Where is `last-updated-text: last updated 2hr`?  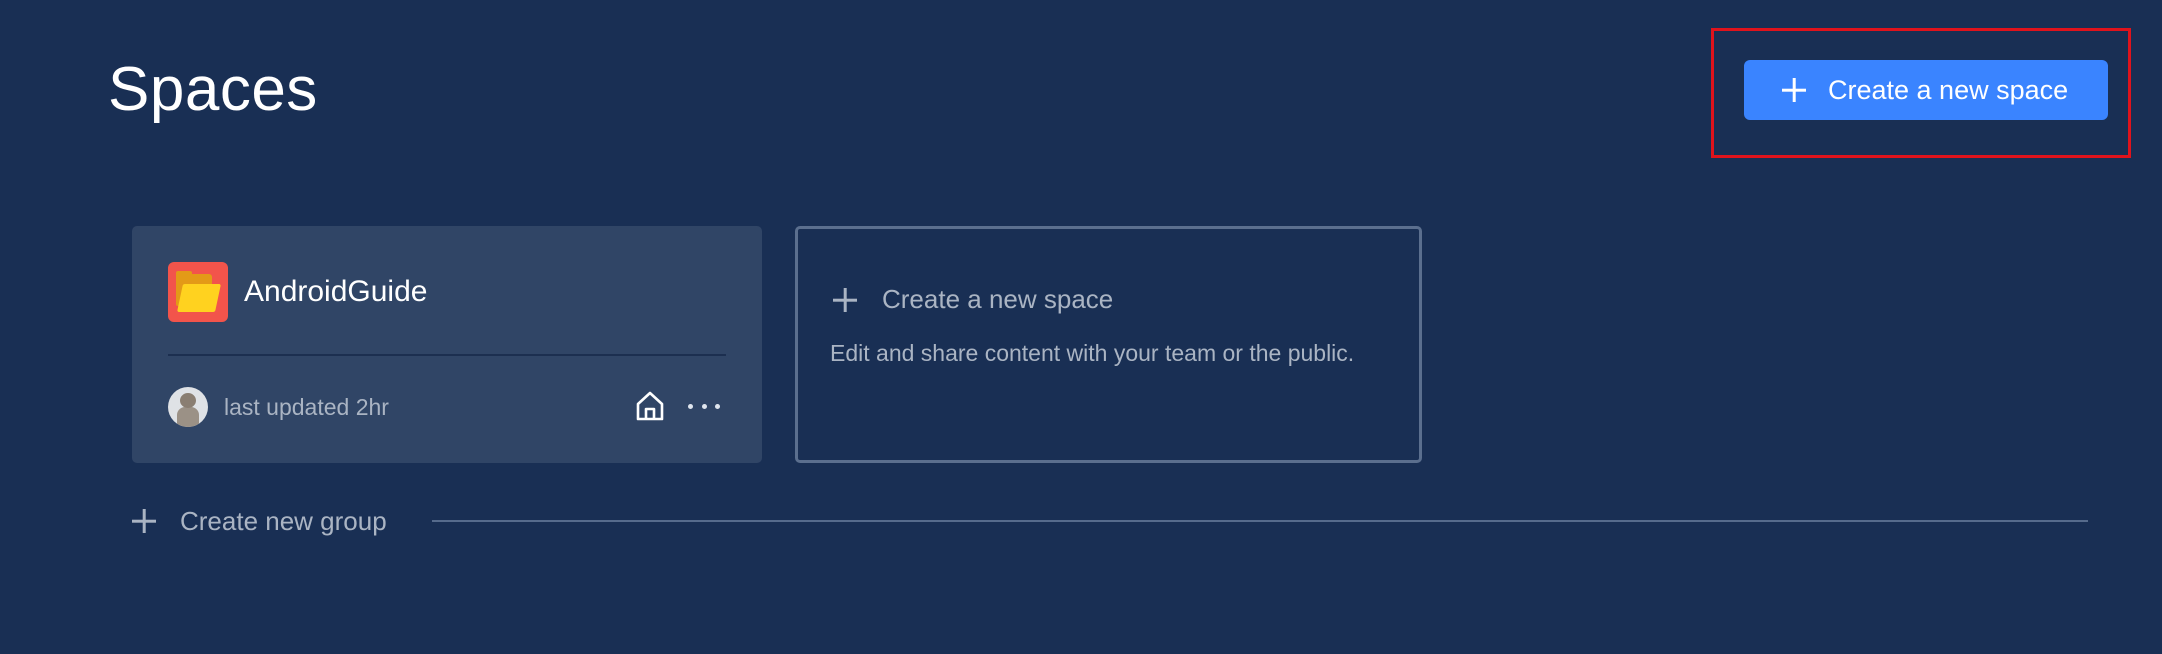 last-updated-text: last updated 2hr is located at coordinates (306, 407).